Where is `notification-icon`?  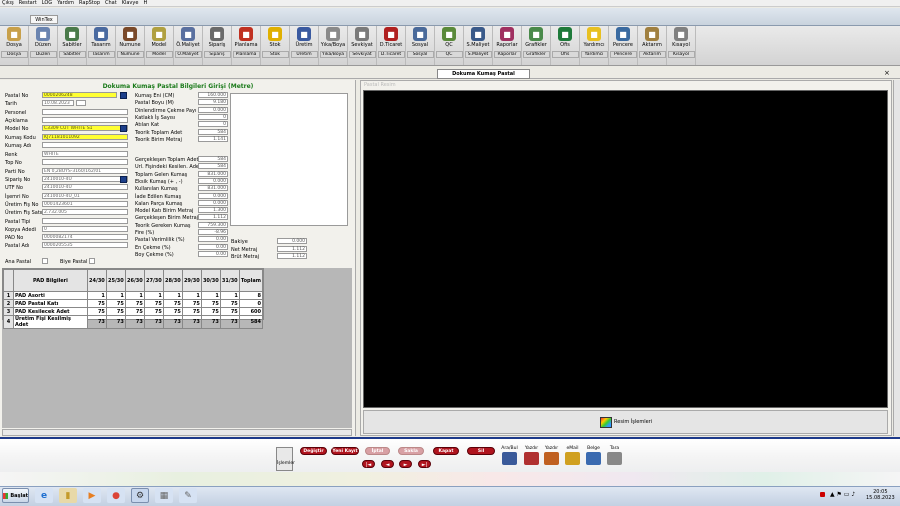
notification-icon is located at coordinates (822, 494).